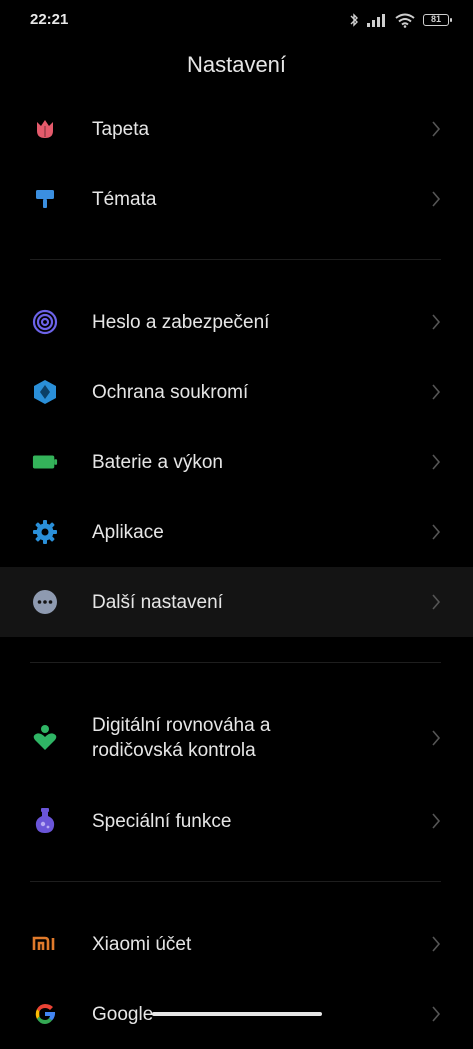 The width and height of the screenshot is (473, 1049). What do you see at coordinates (45, 1014) in the screenshot?
I see `google-logo-icon` at bounding box center [45, 1014].